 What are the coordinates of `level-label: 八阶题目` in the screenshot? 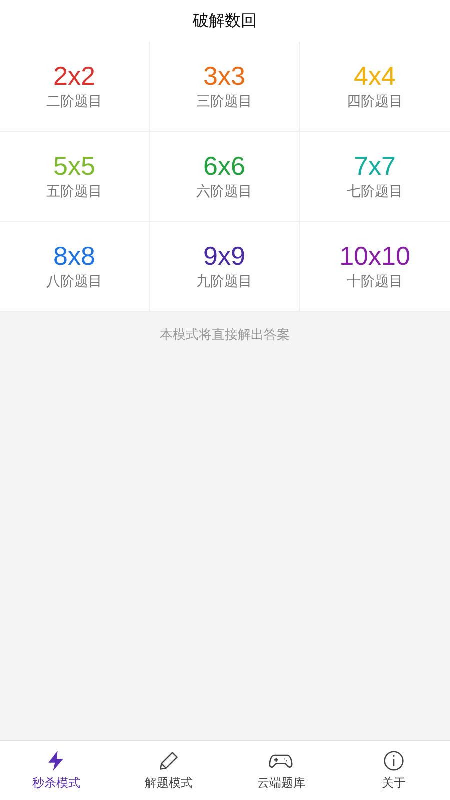 It's located at (74, 281).